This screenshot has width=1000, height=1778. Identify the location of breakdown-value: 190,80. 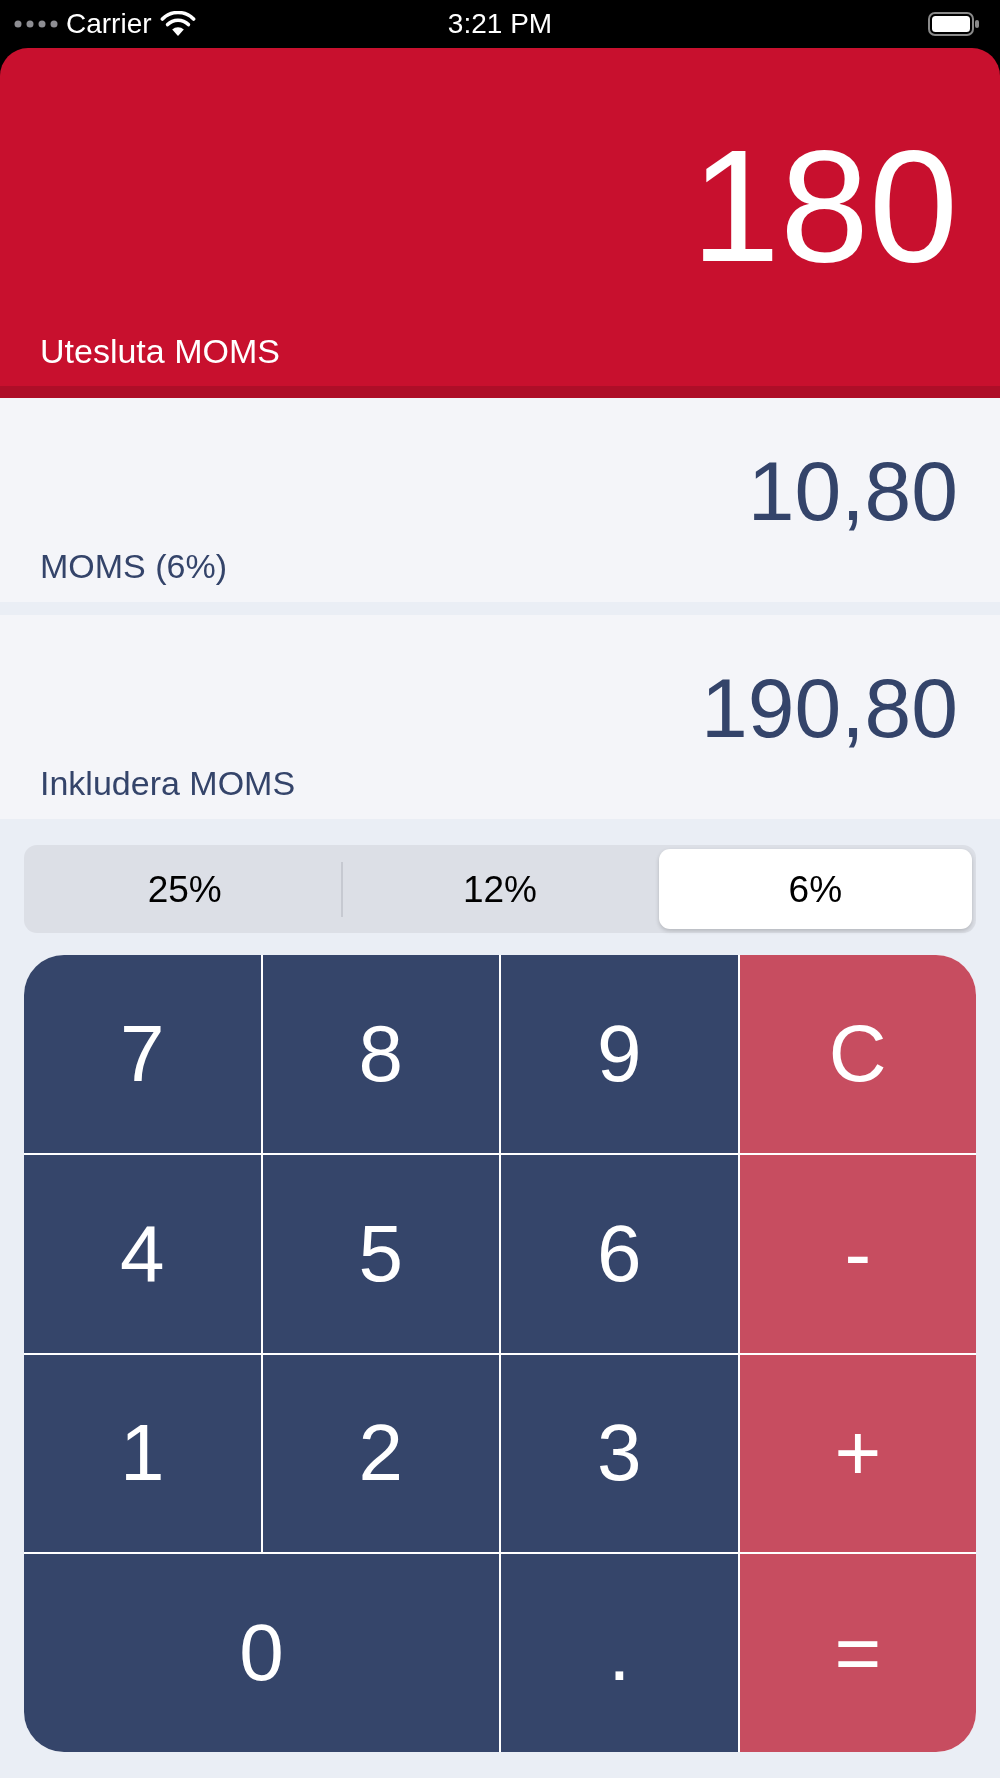
(829, 708).